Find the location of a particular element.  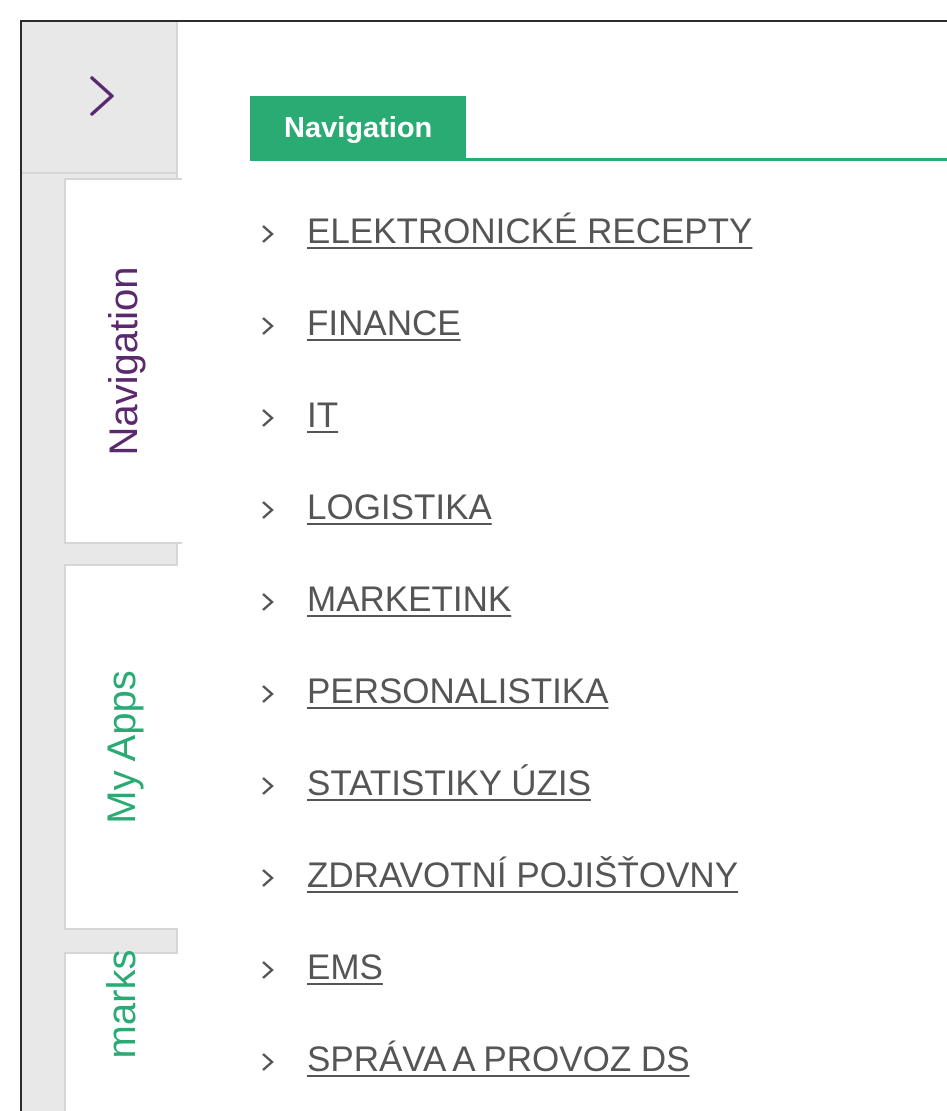

tab-bookmarks: marks is located at coordinates (121, 1030).